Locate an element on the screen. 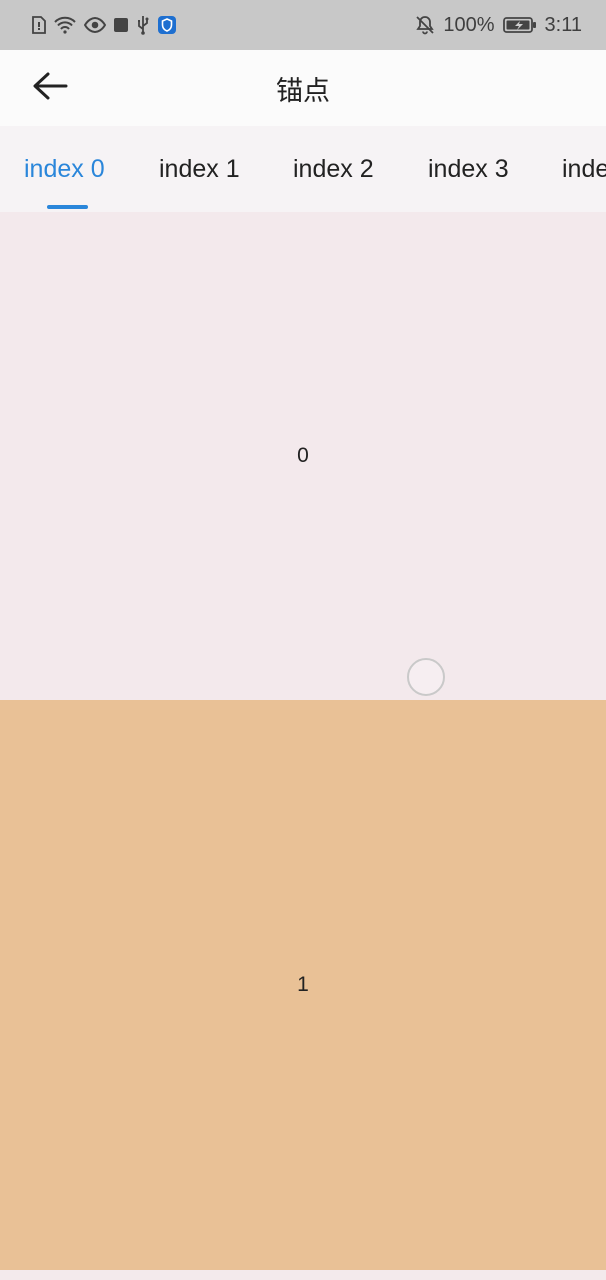 The width and height of the screenshot is (606, 1280). tab-bar: index 0 index 1 index 2 index 3 inde is located at coordinates (303, 169).